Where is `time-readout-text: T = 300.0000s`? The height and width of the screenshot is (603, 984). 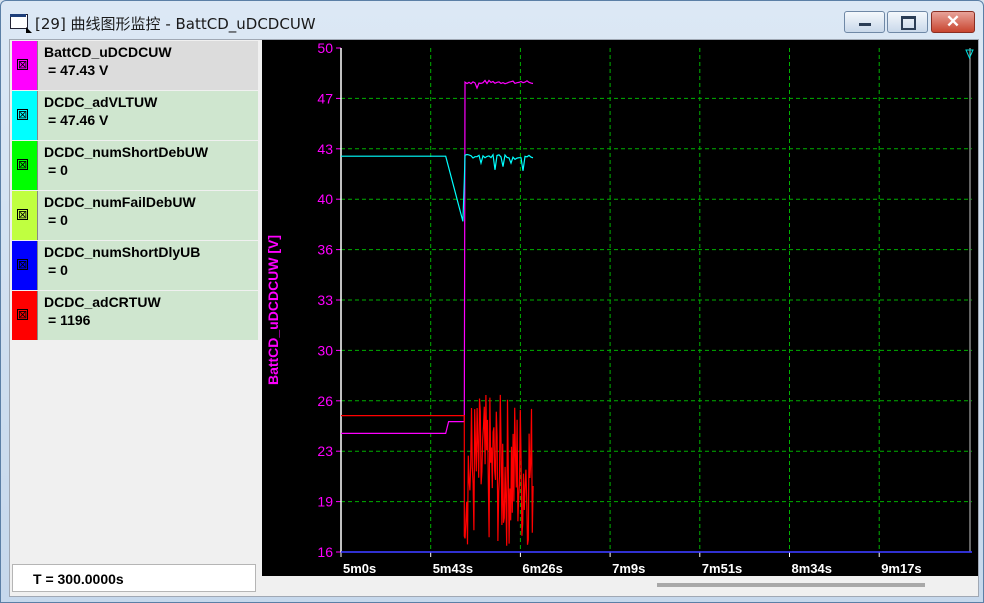
time-readout-text: T = 300.0000s is located at coordinates (78, 579).